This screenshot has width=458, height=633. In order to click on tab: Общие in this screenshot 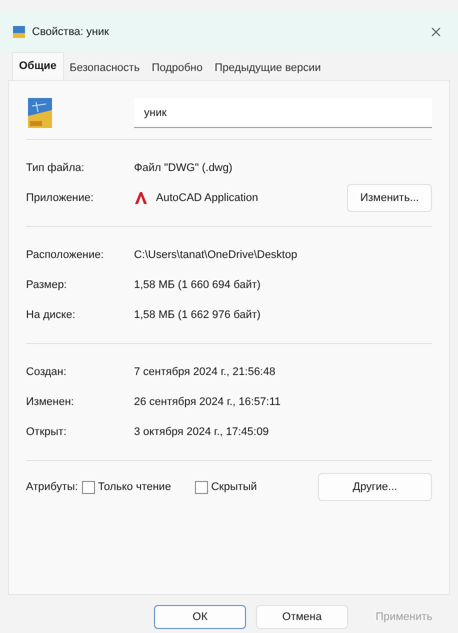, I will do `click(38, 66)`.